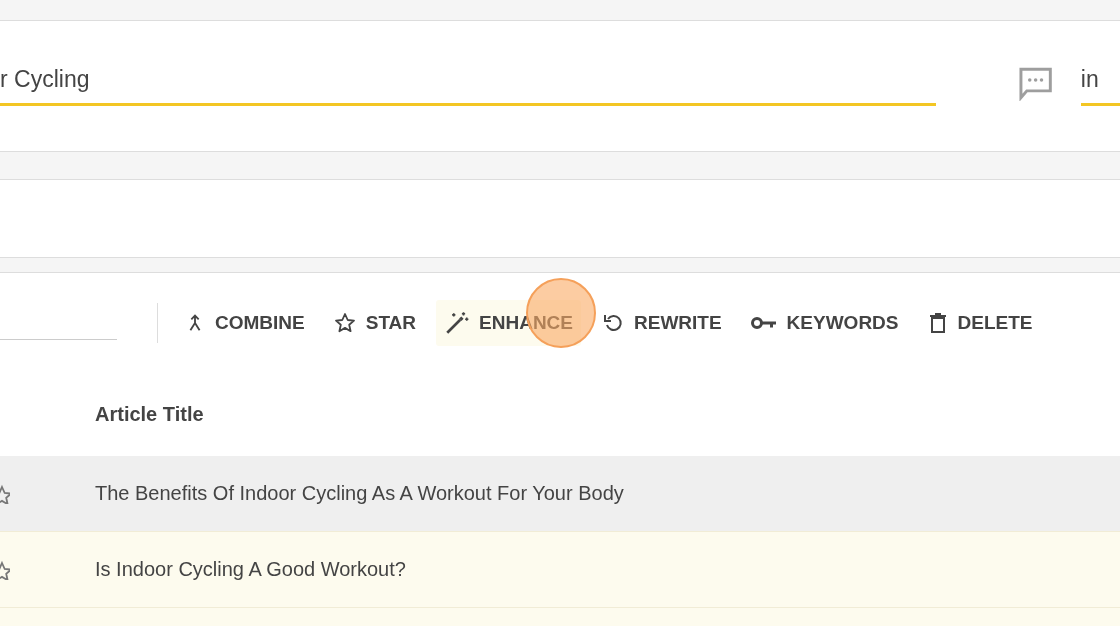  What do you see at coordinates (979, 323) in the screenshot?
I see `toolbar-button: DELETE` at bounding box center [979, 323].